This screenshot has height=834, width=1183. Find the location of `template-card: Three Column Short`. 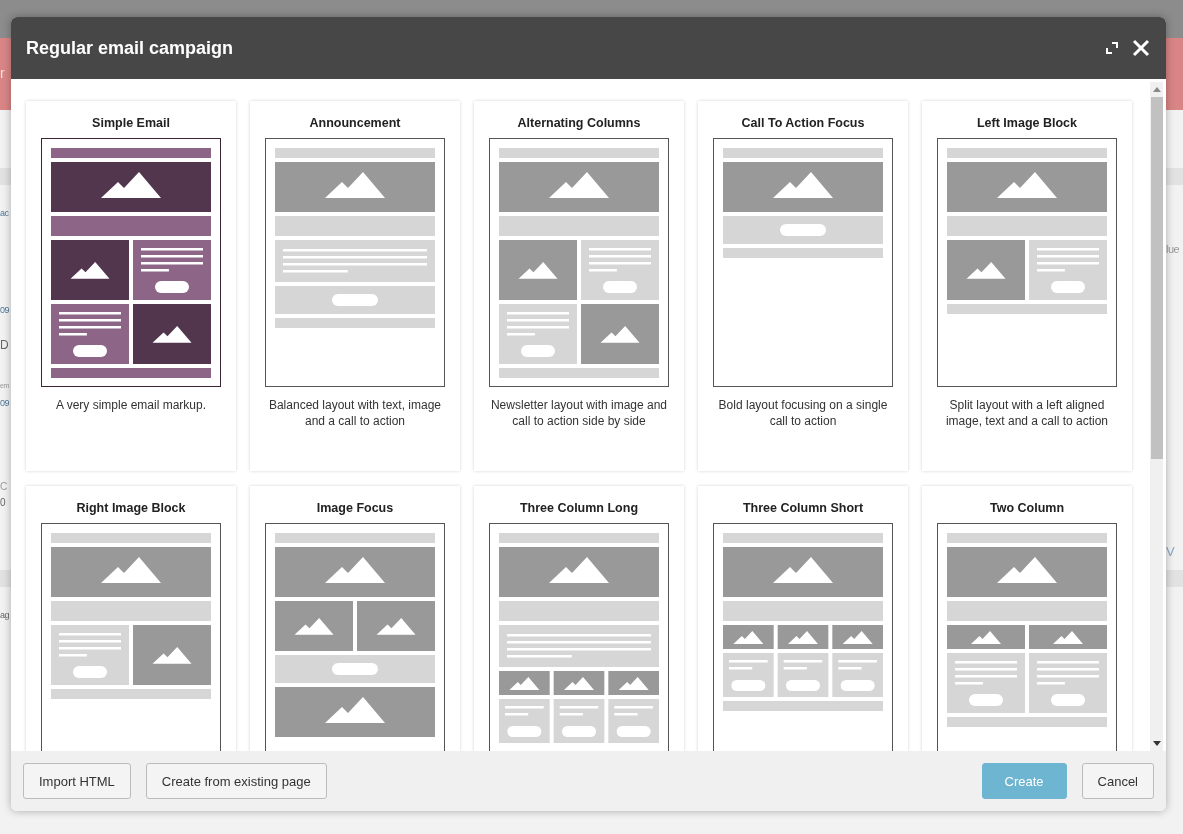

template-card: Three Column Short is located at coordinates (803, 618).